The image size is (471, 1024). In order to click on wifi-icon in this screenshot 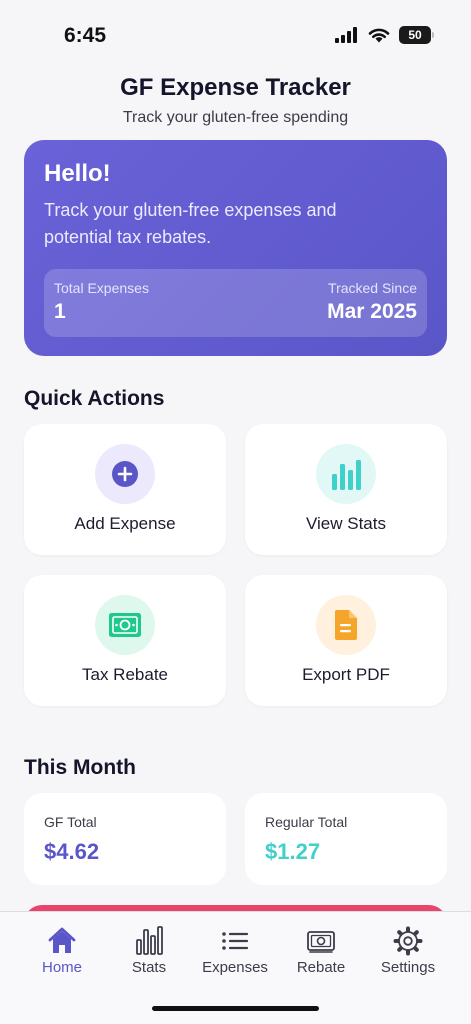, I will do `click(379, 35)`.